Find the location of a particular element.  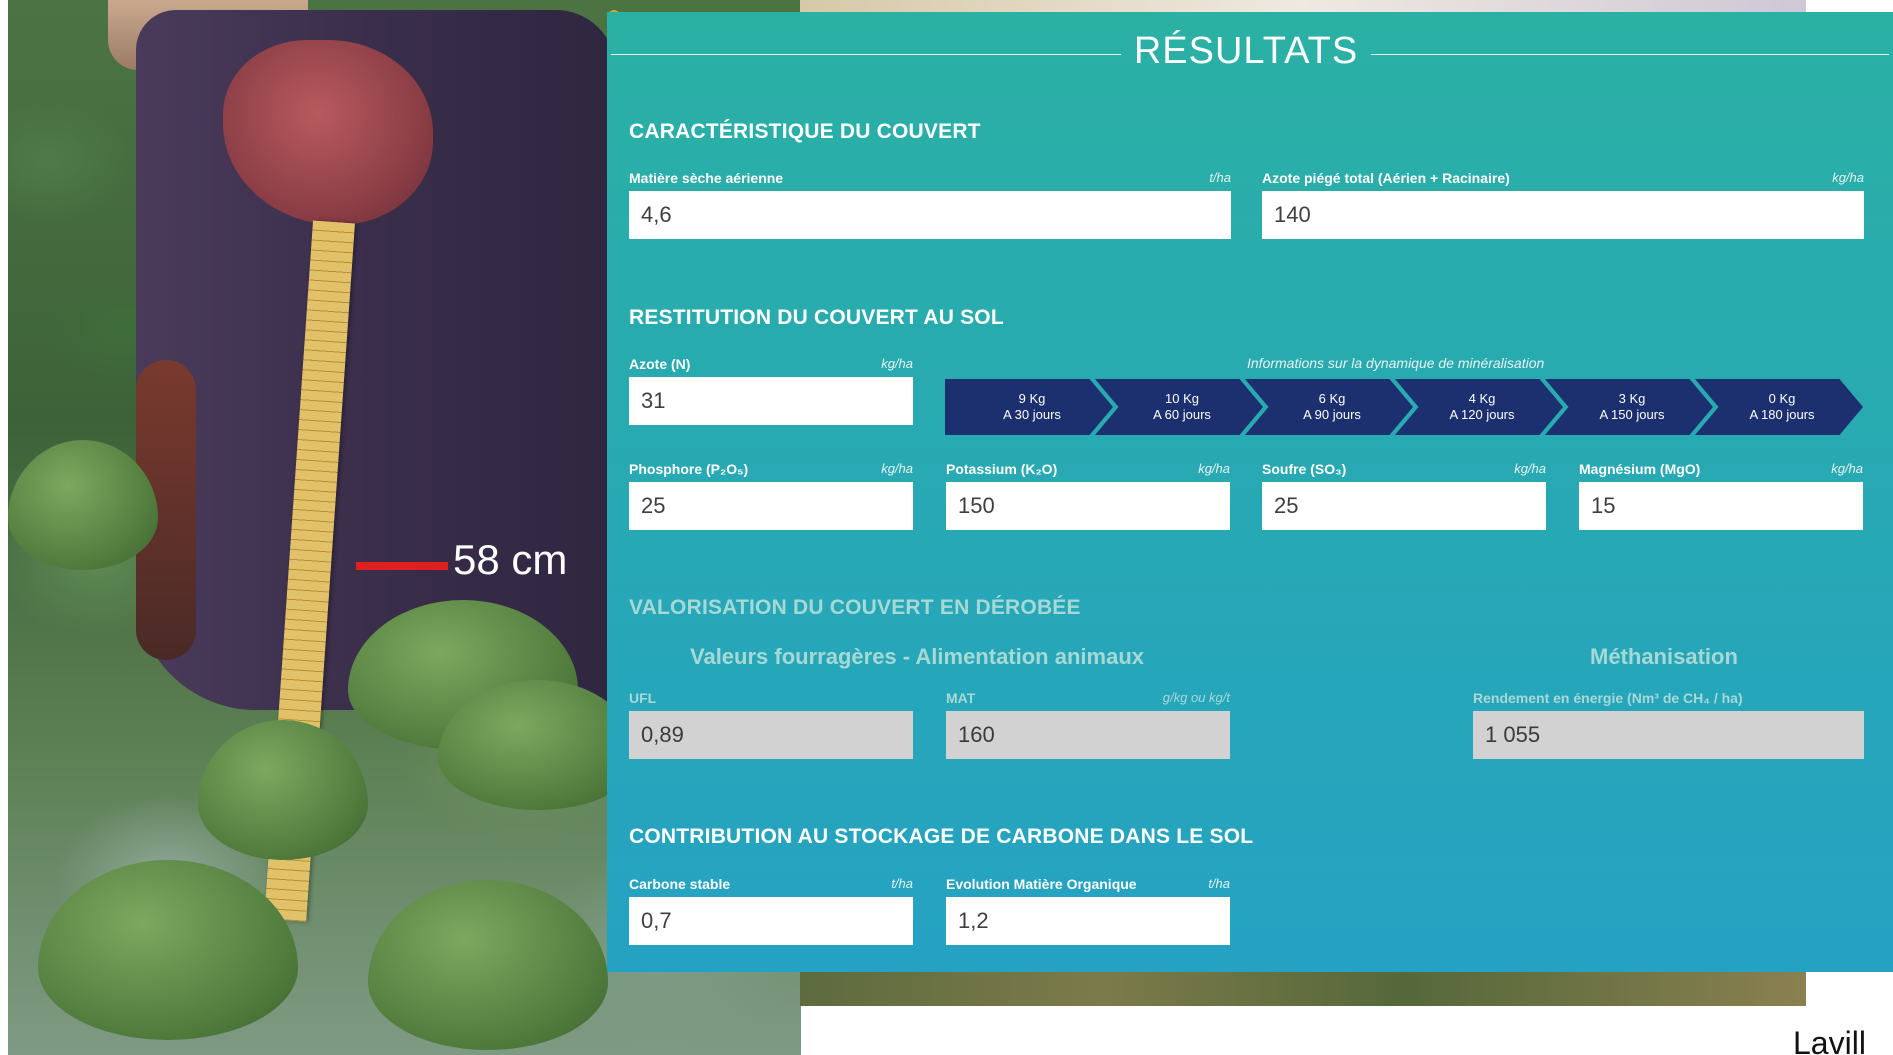

step-kg: 10 Kg is located at coordinates (1182, 398).